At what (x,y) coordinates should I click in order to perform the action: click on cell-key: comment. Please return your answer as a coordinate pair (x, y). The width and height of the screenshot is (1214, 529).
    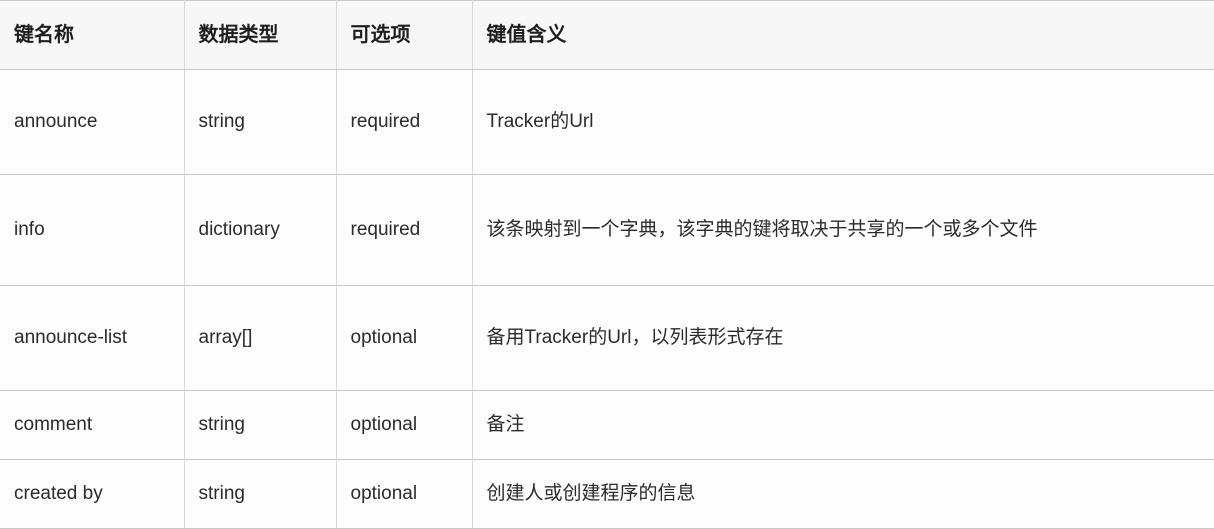
    Looking at the image, I should click on (92, 425).